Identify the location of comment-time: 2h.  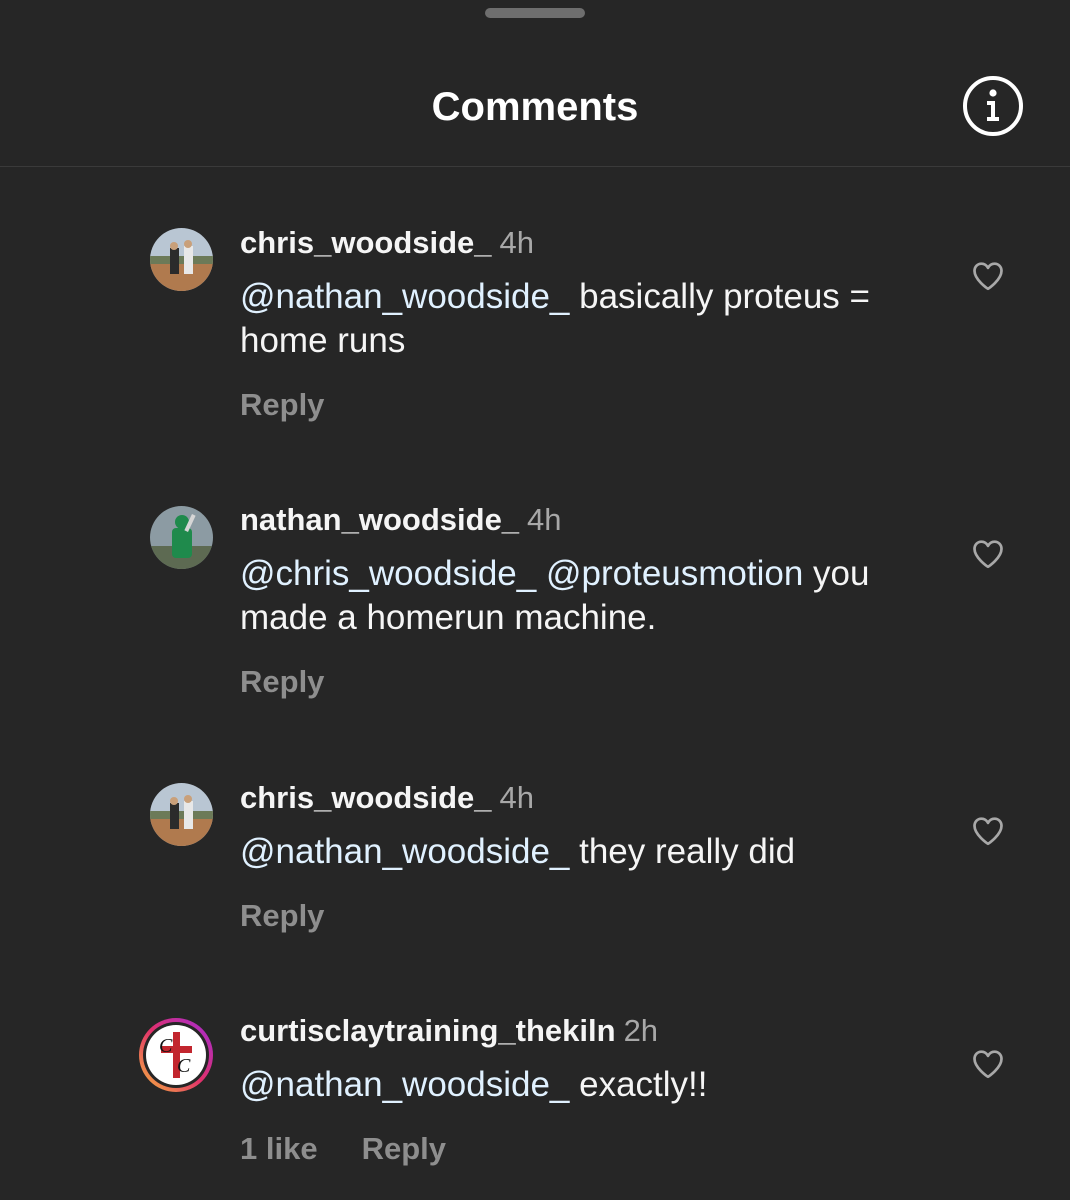
(641, 1030).